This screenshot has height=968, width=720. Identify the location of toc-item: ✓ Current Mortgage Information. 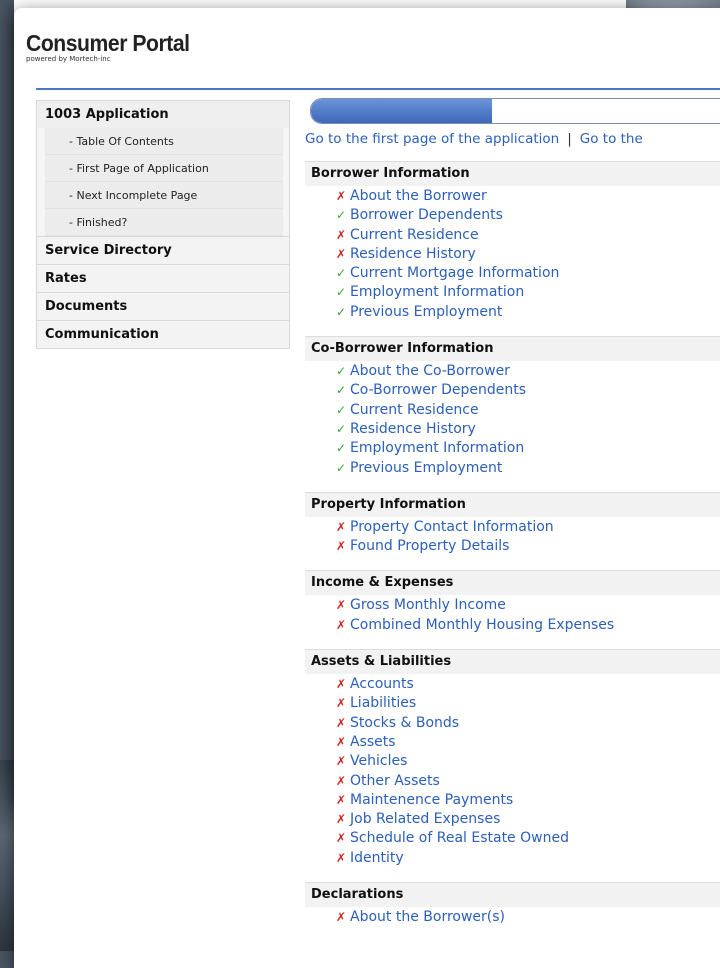
(528, 273).